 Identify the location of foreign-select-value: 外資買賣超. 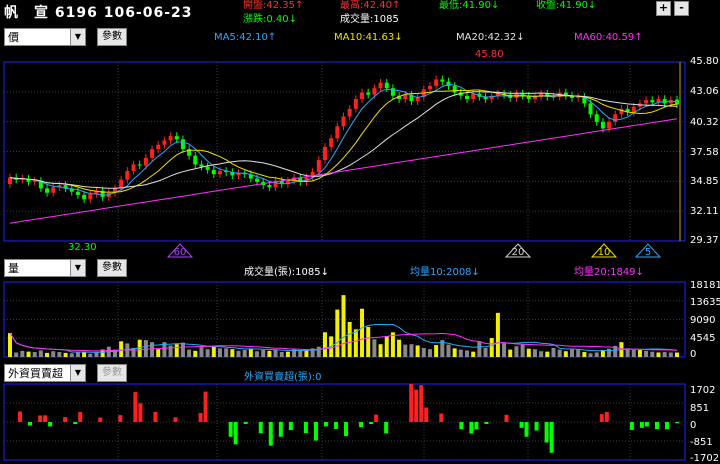
(35, 373).